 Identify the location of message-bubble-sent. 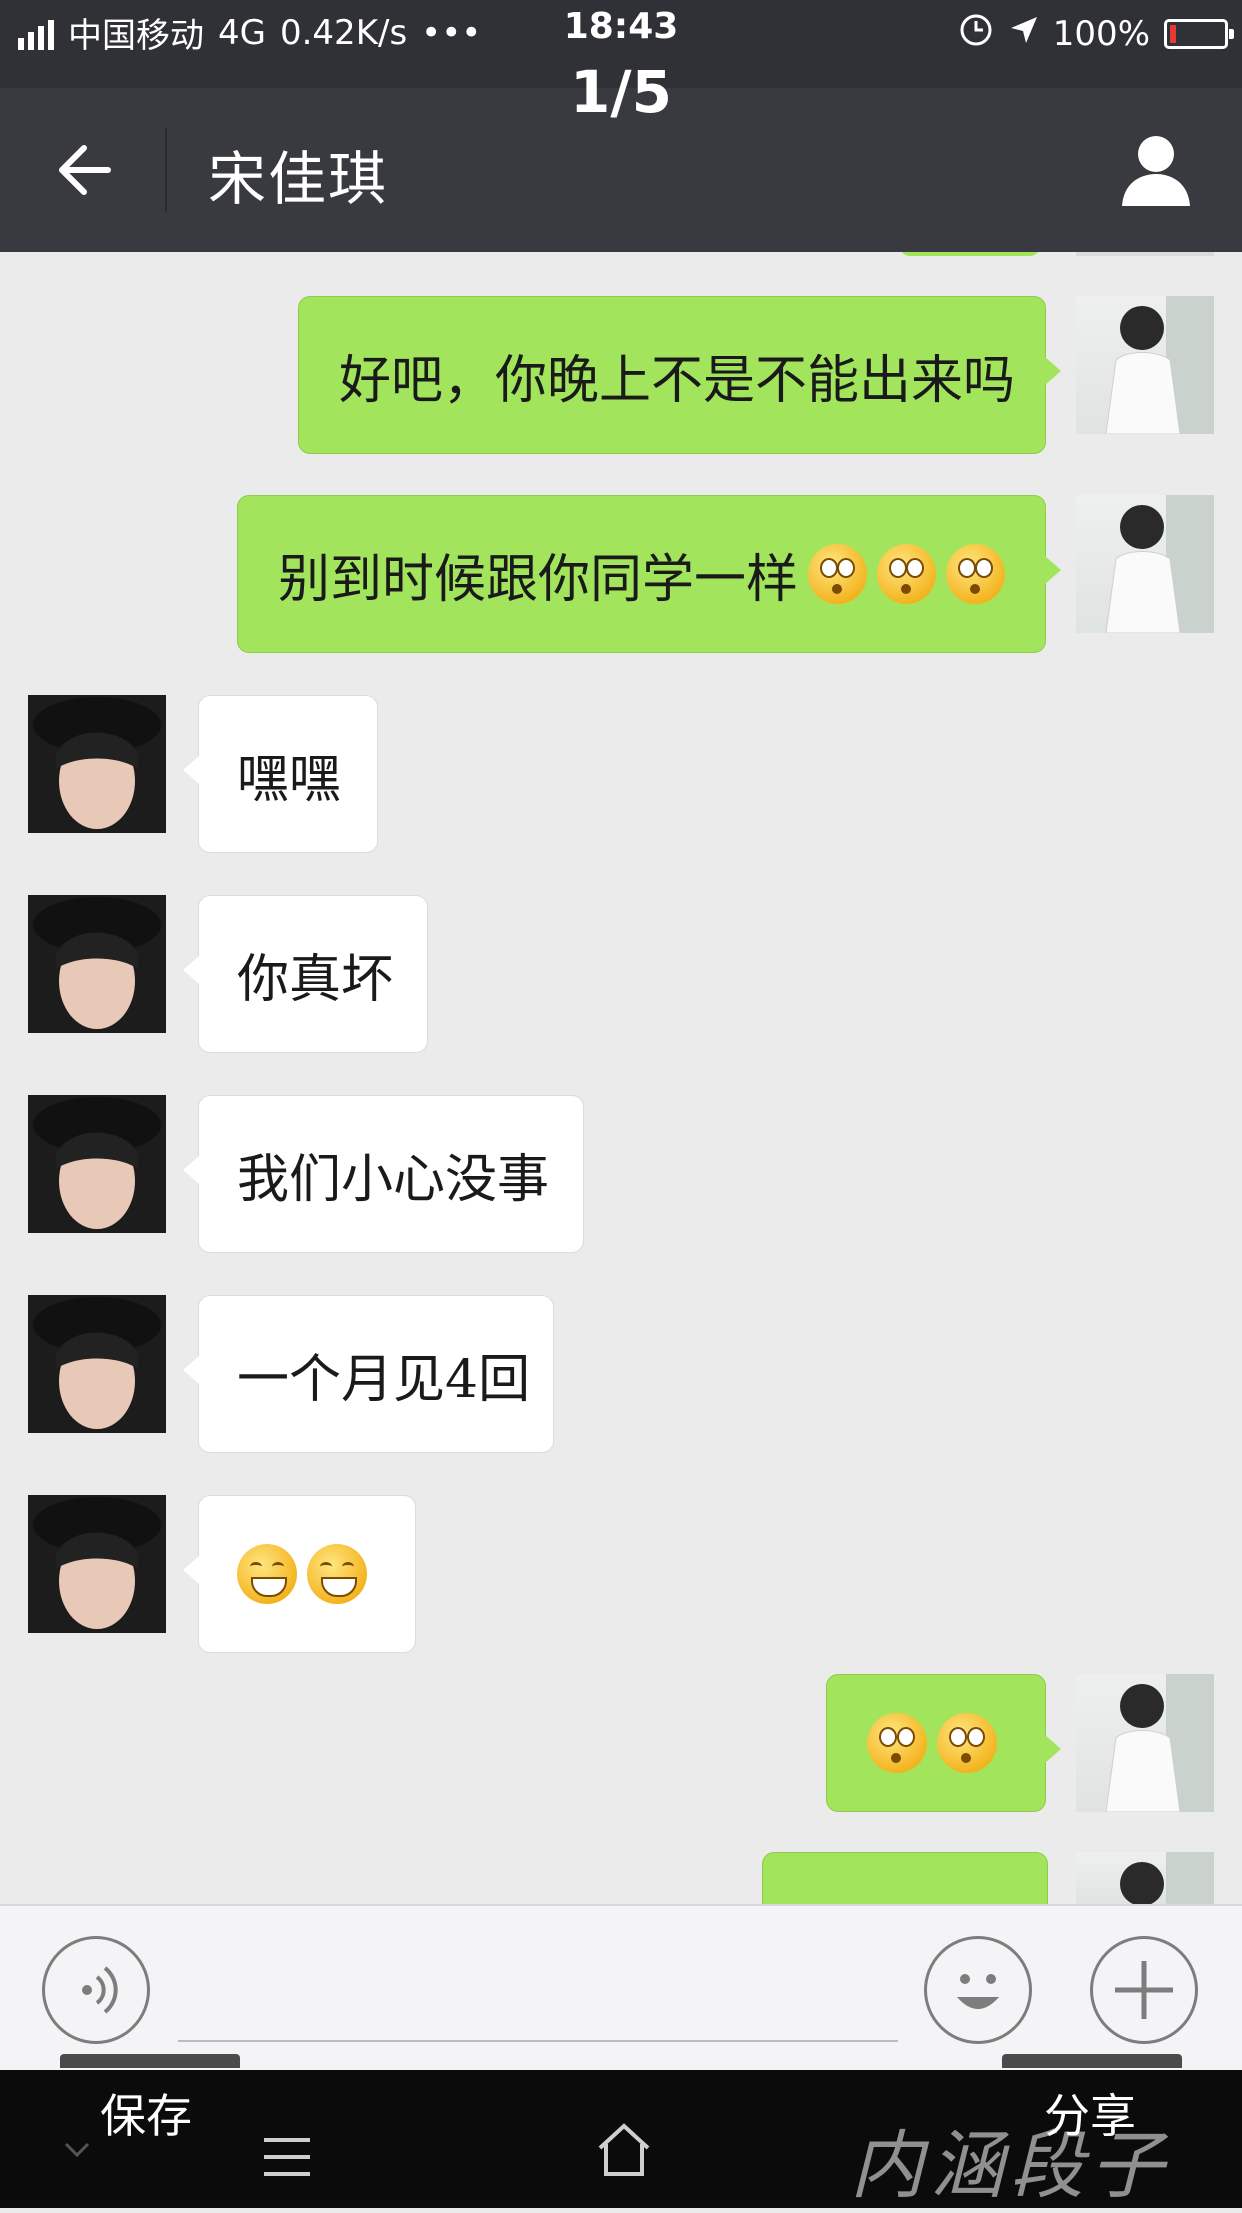
(943, 1743).